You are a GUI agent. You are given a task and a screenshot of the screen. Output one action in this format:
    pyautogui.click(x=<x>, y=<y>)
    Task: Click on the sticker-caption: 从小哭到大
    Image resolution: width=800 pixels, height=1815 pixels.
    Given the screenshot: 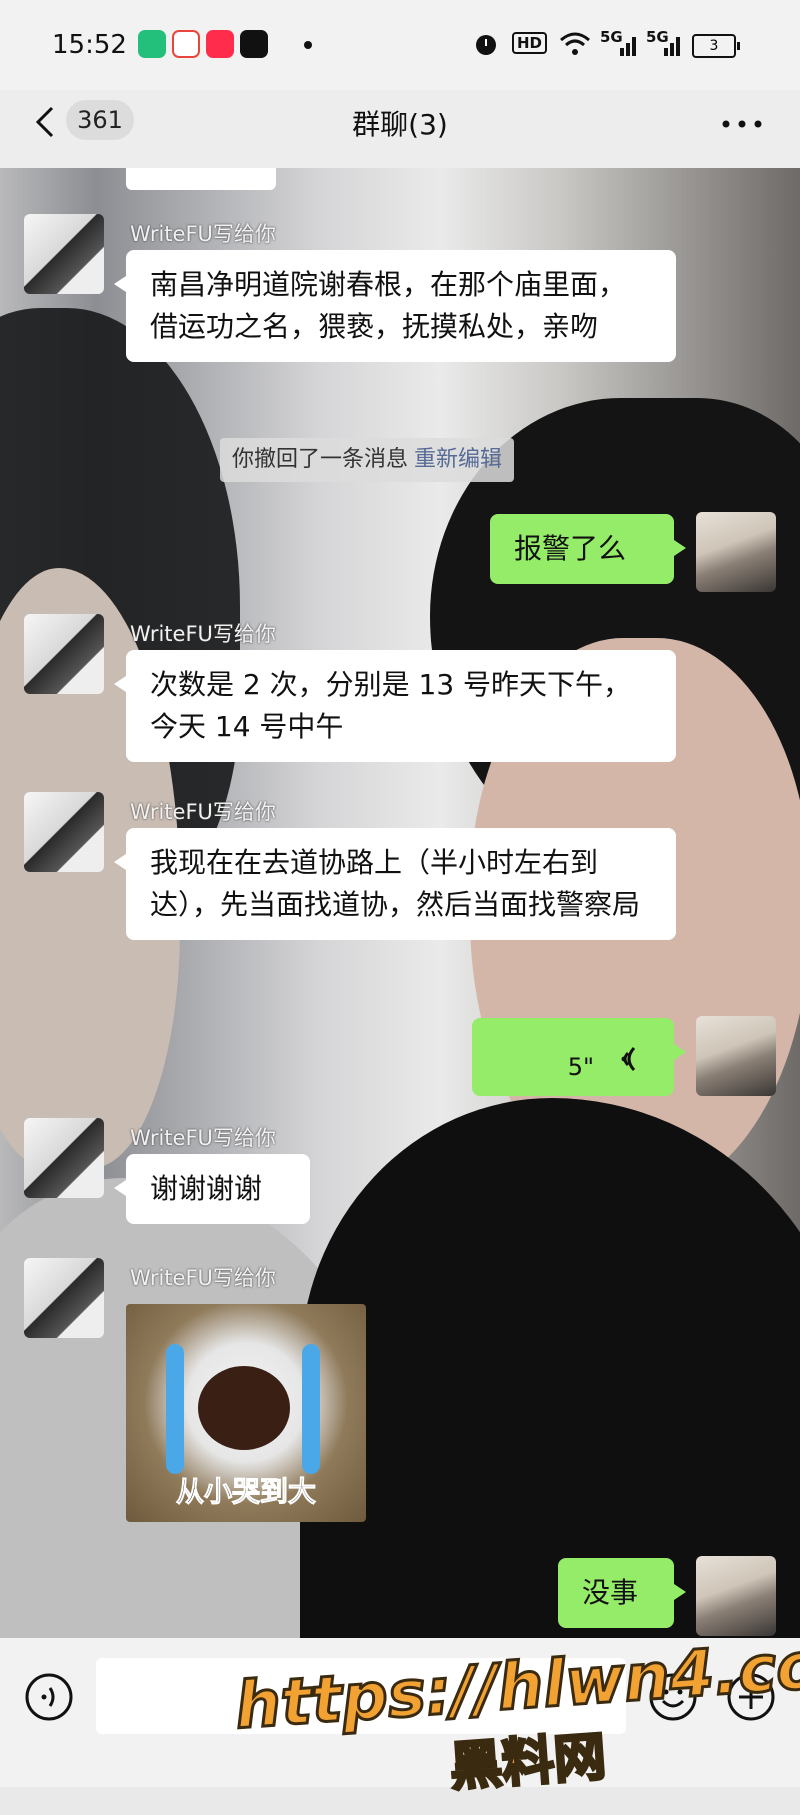 What is the action you would take?
    pyautogui.click(x=245, y=1492)
    